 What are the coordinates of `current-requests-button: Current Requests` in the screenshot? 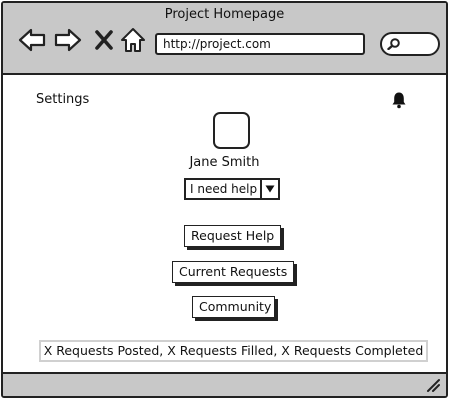 It's located at (233, 272).